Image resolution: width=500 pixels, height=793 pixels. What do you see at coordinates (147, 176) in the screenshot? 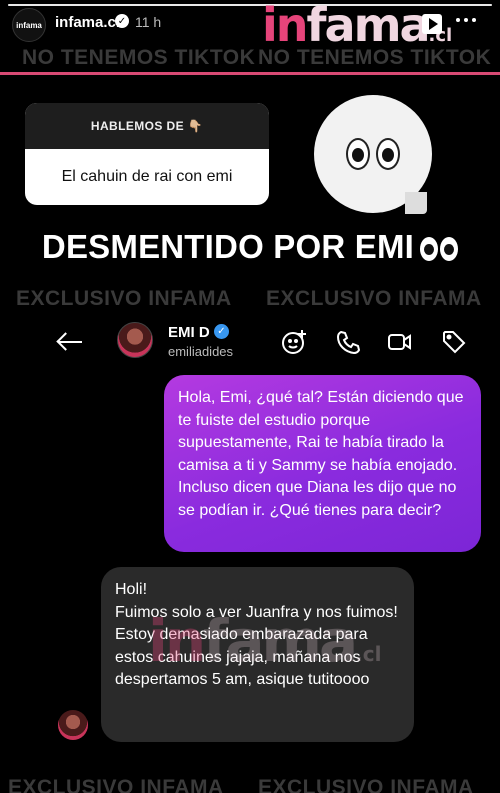
I see `question-sticker-text: El cahuin de rai con emi` at bounding box center [147, 176].